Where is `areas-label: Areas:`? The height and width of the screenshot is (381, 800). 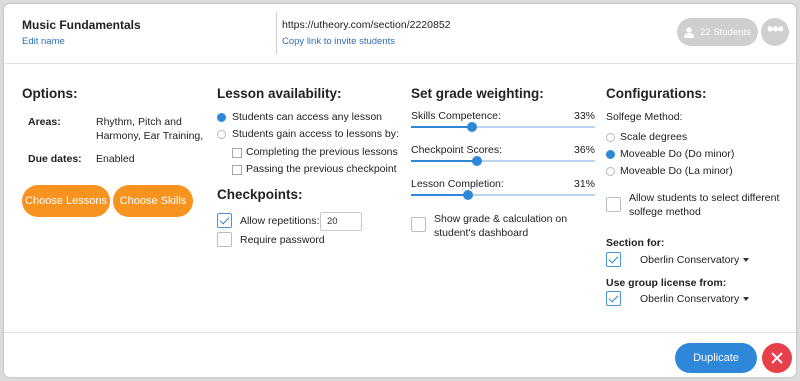 areas-label: Areas: is located at coordinates (44, 122).